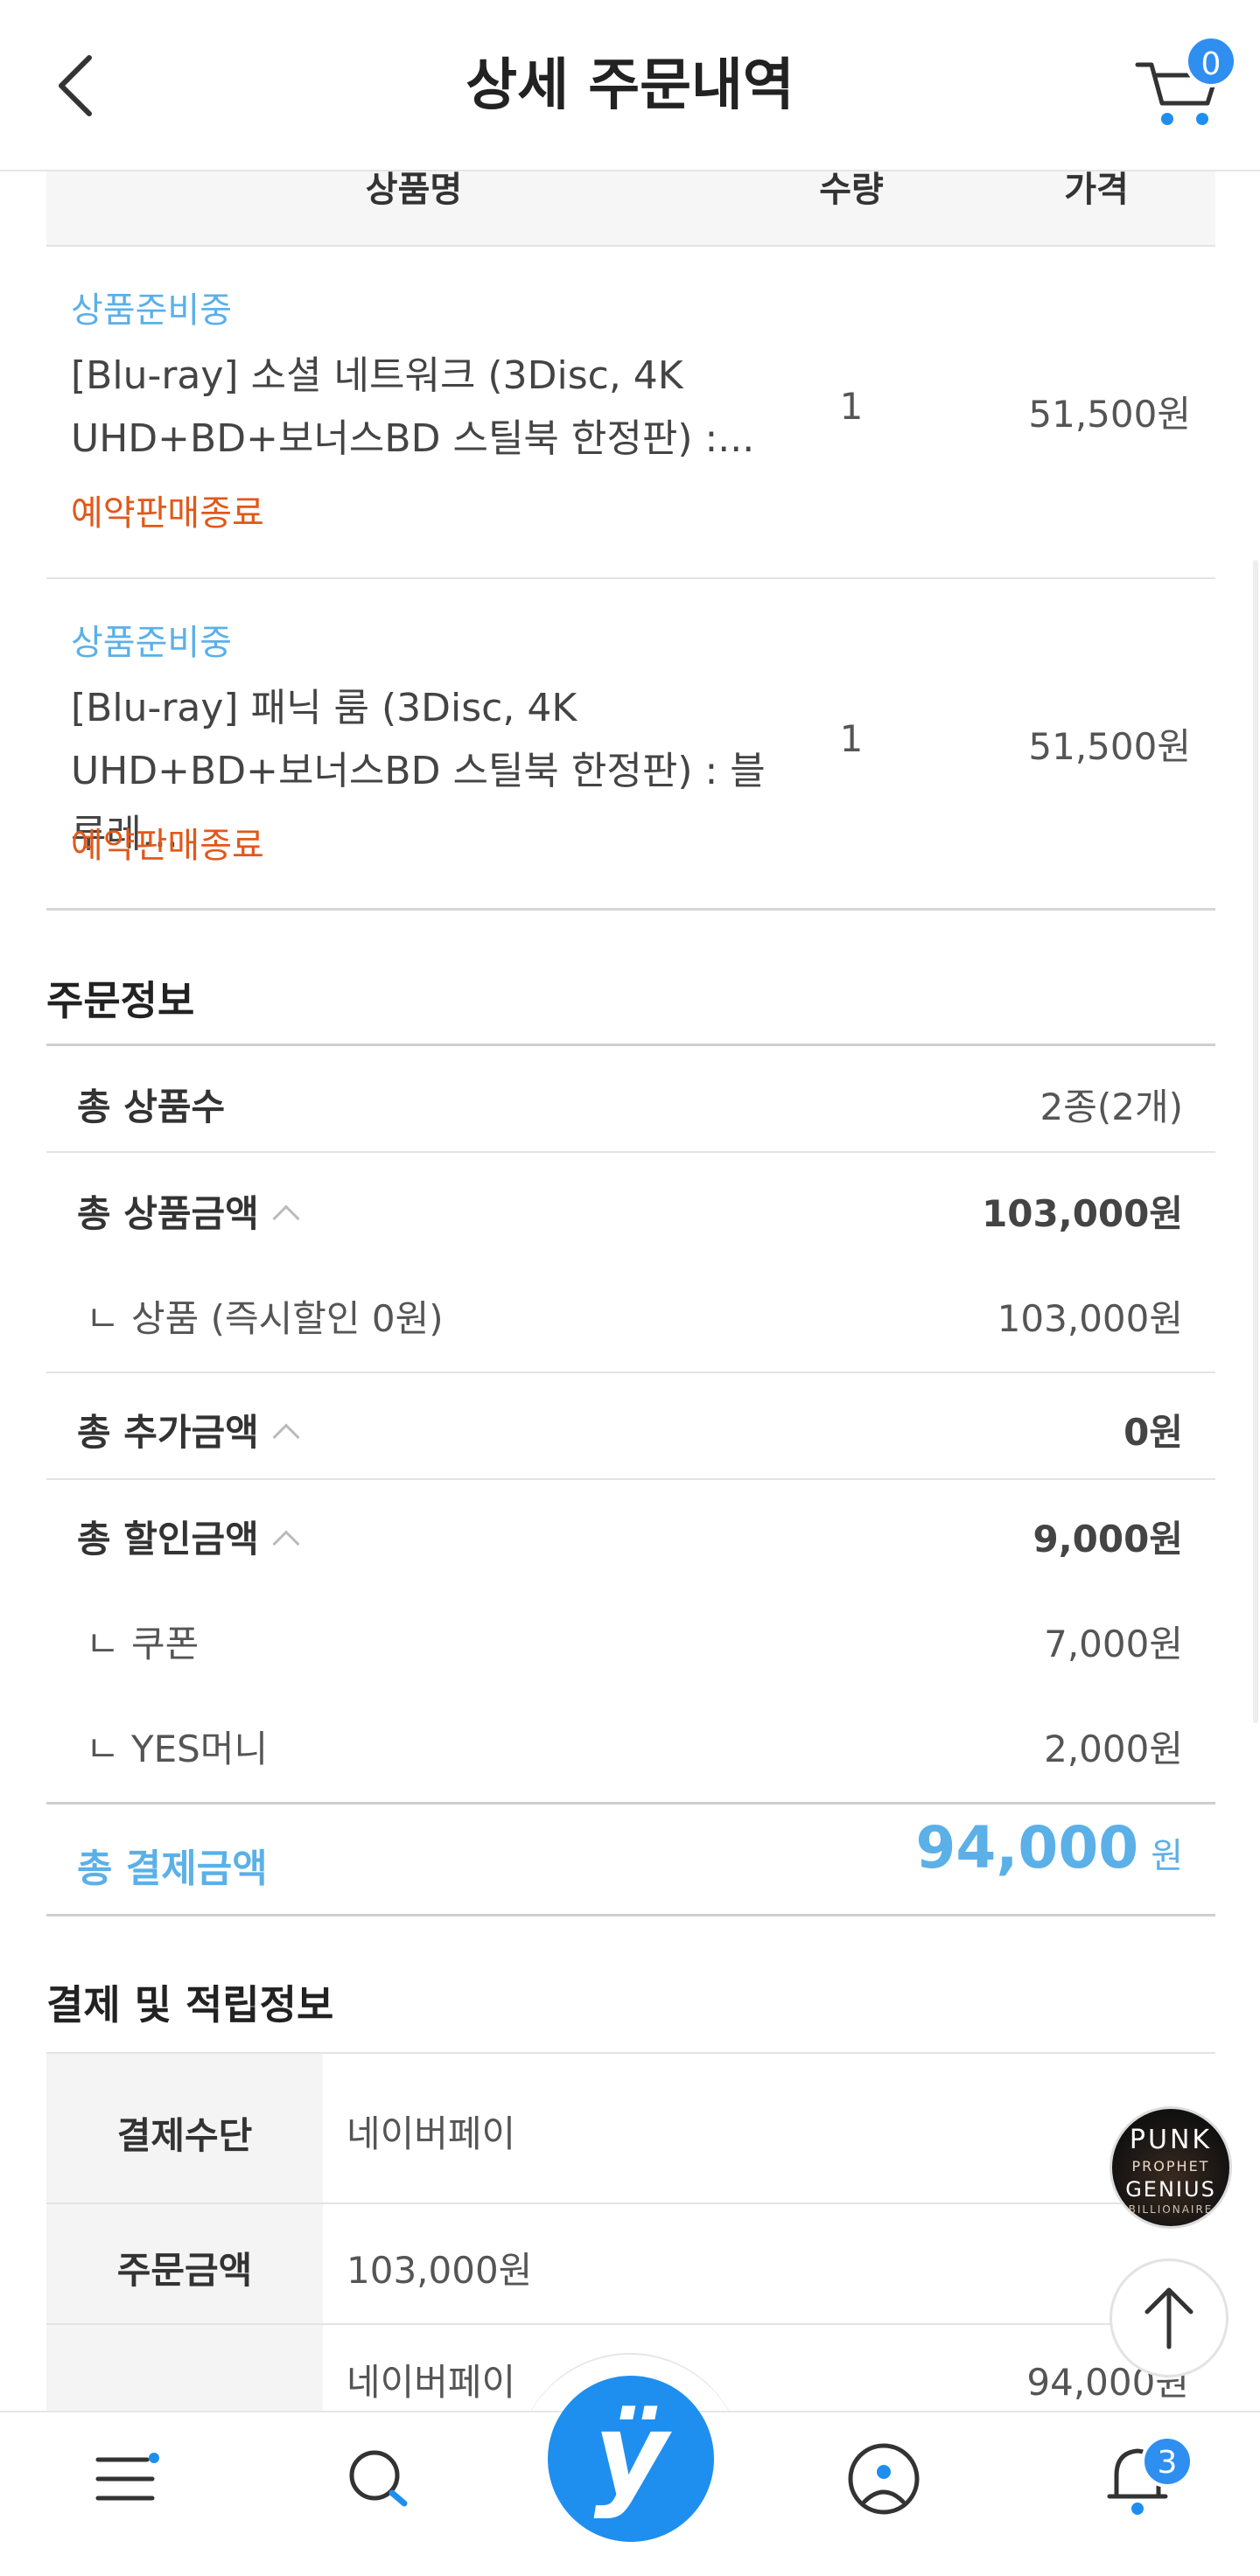 Image resolution: width=1260 pixels, height=2576 pixels. What do you see at coordinates (630, 2264) in the screenshot?
I see `order-amount-row: 주문금액 103,000원` at bounding box center [630, 2264].